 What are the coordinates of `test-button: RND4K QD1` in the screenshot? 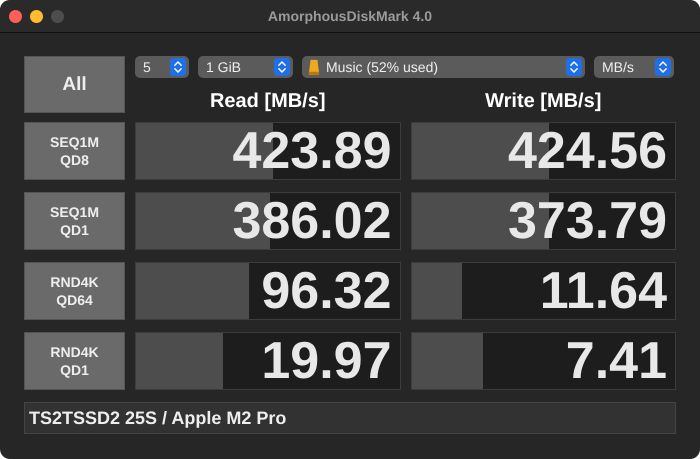 It's located at (74, 361).